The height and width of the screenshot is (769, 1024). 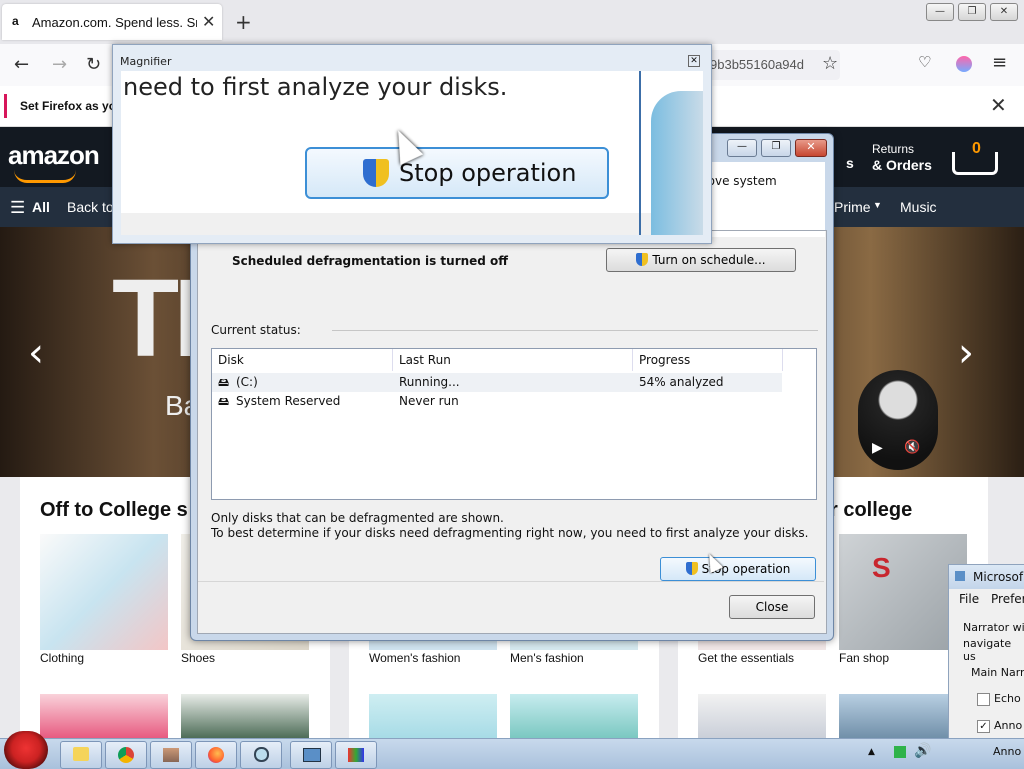 I want to click on disk-name: (C:), so click(x=247, y=382).